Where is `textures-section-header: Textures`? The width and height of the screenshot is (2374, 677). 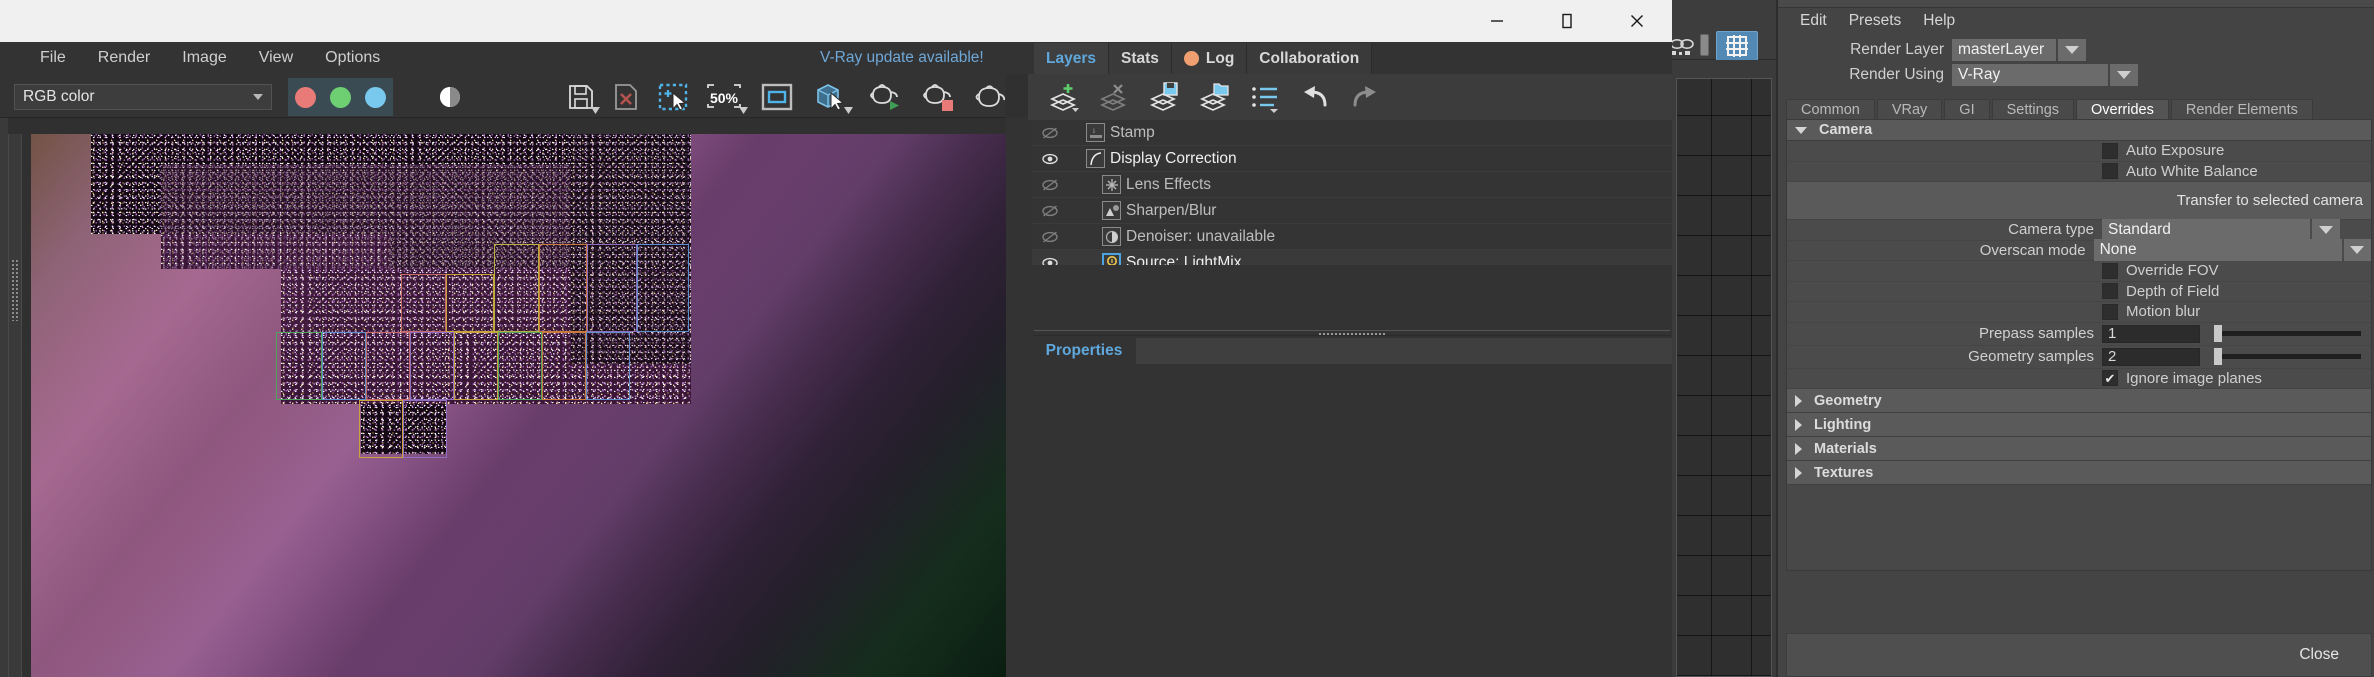 textures-section-header: Textures is located at coordinates (2079, 473).